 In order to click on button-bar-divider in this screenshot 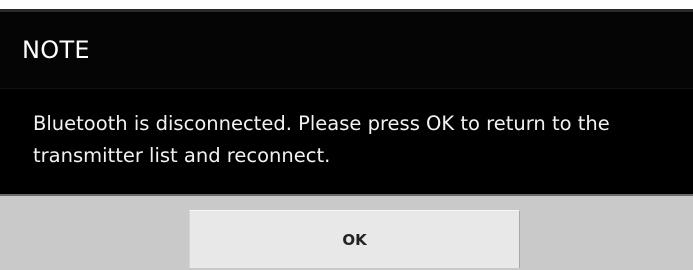, I will do `click(346, 195)`.